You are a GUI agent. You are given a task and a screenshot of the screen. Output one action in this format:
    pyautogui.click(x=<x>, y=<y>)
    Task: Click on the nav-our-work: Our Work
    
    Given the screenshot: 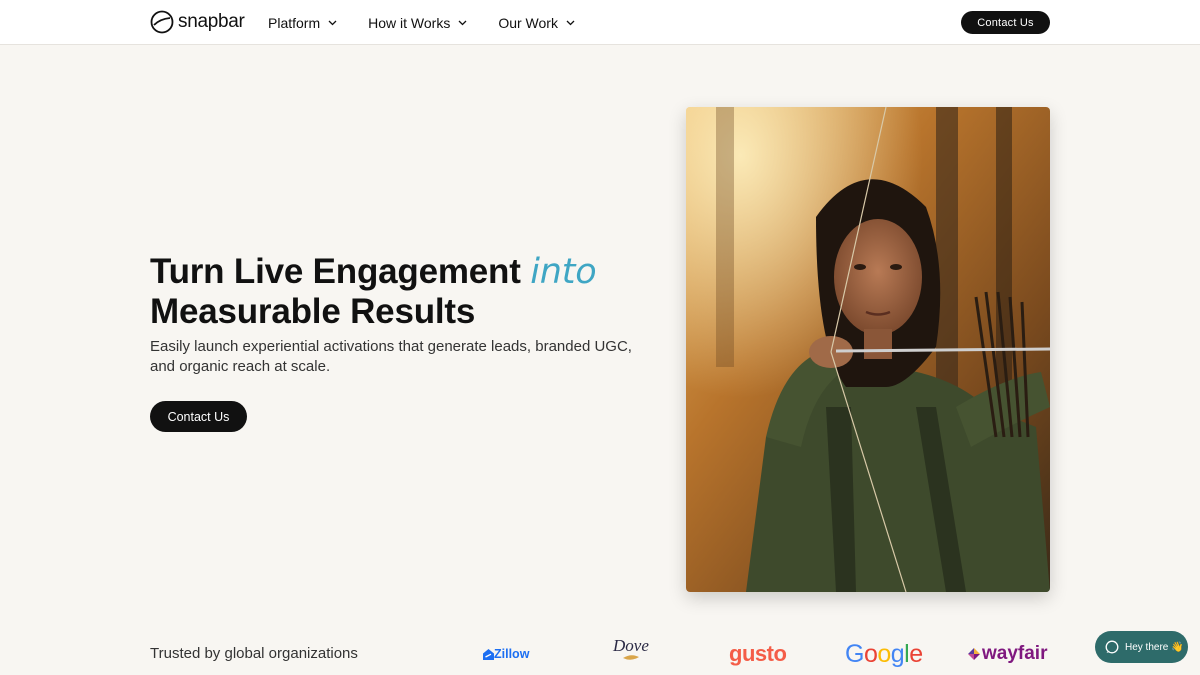 What is the action you would take?
    pyautogui.click(x=536, y=23)
    